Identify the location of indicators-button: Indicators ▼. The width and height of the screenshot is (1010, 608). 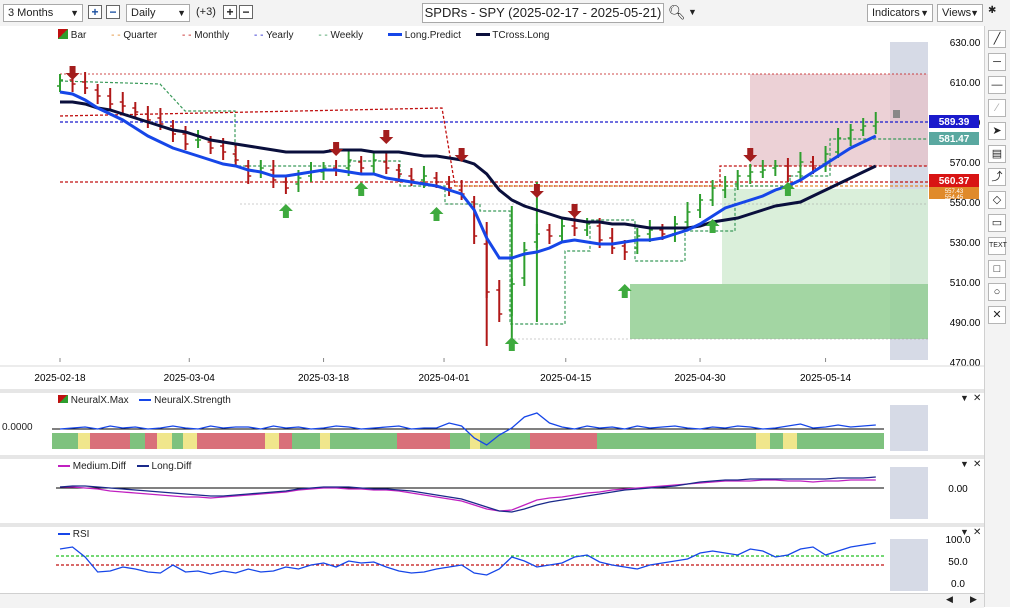
(900, 13).